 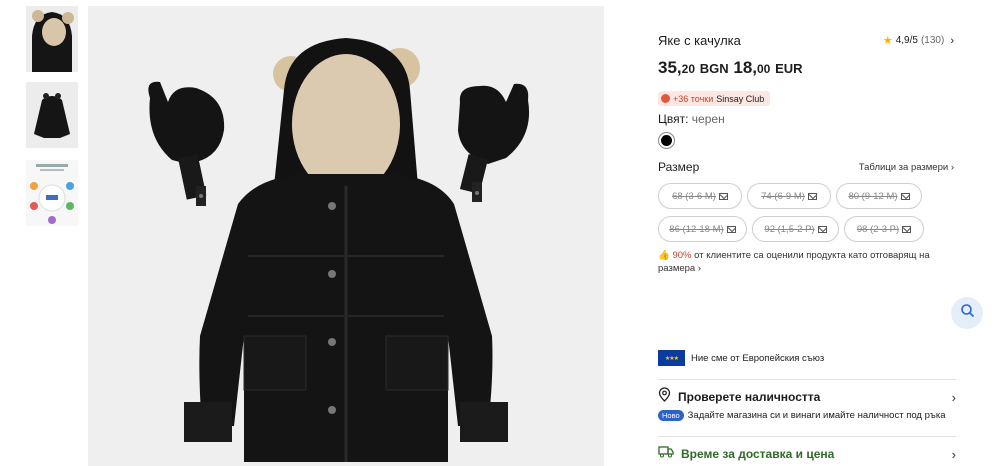 What do you see at coordinates (665, 98) in the screenshot?
I see `points-icon` at bounding box center [665, 98].